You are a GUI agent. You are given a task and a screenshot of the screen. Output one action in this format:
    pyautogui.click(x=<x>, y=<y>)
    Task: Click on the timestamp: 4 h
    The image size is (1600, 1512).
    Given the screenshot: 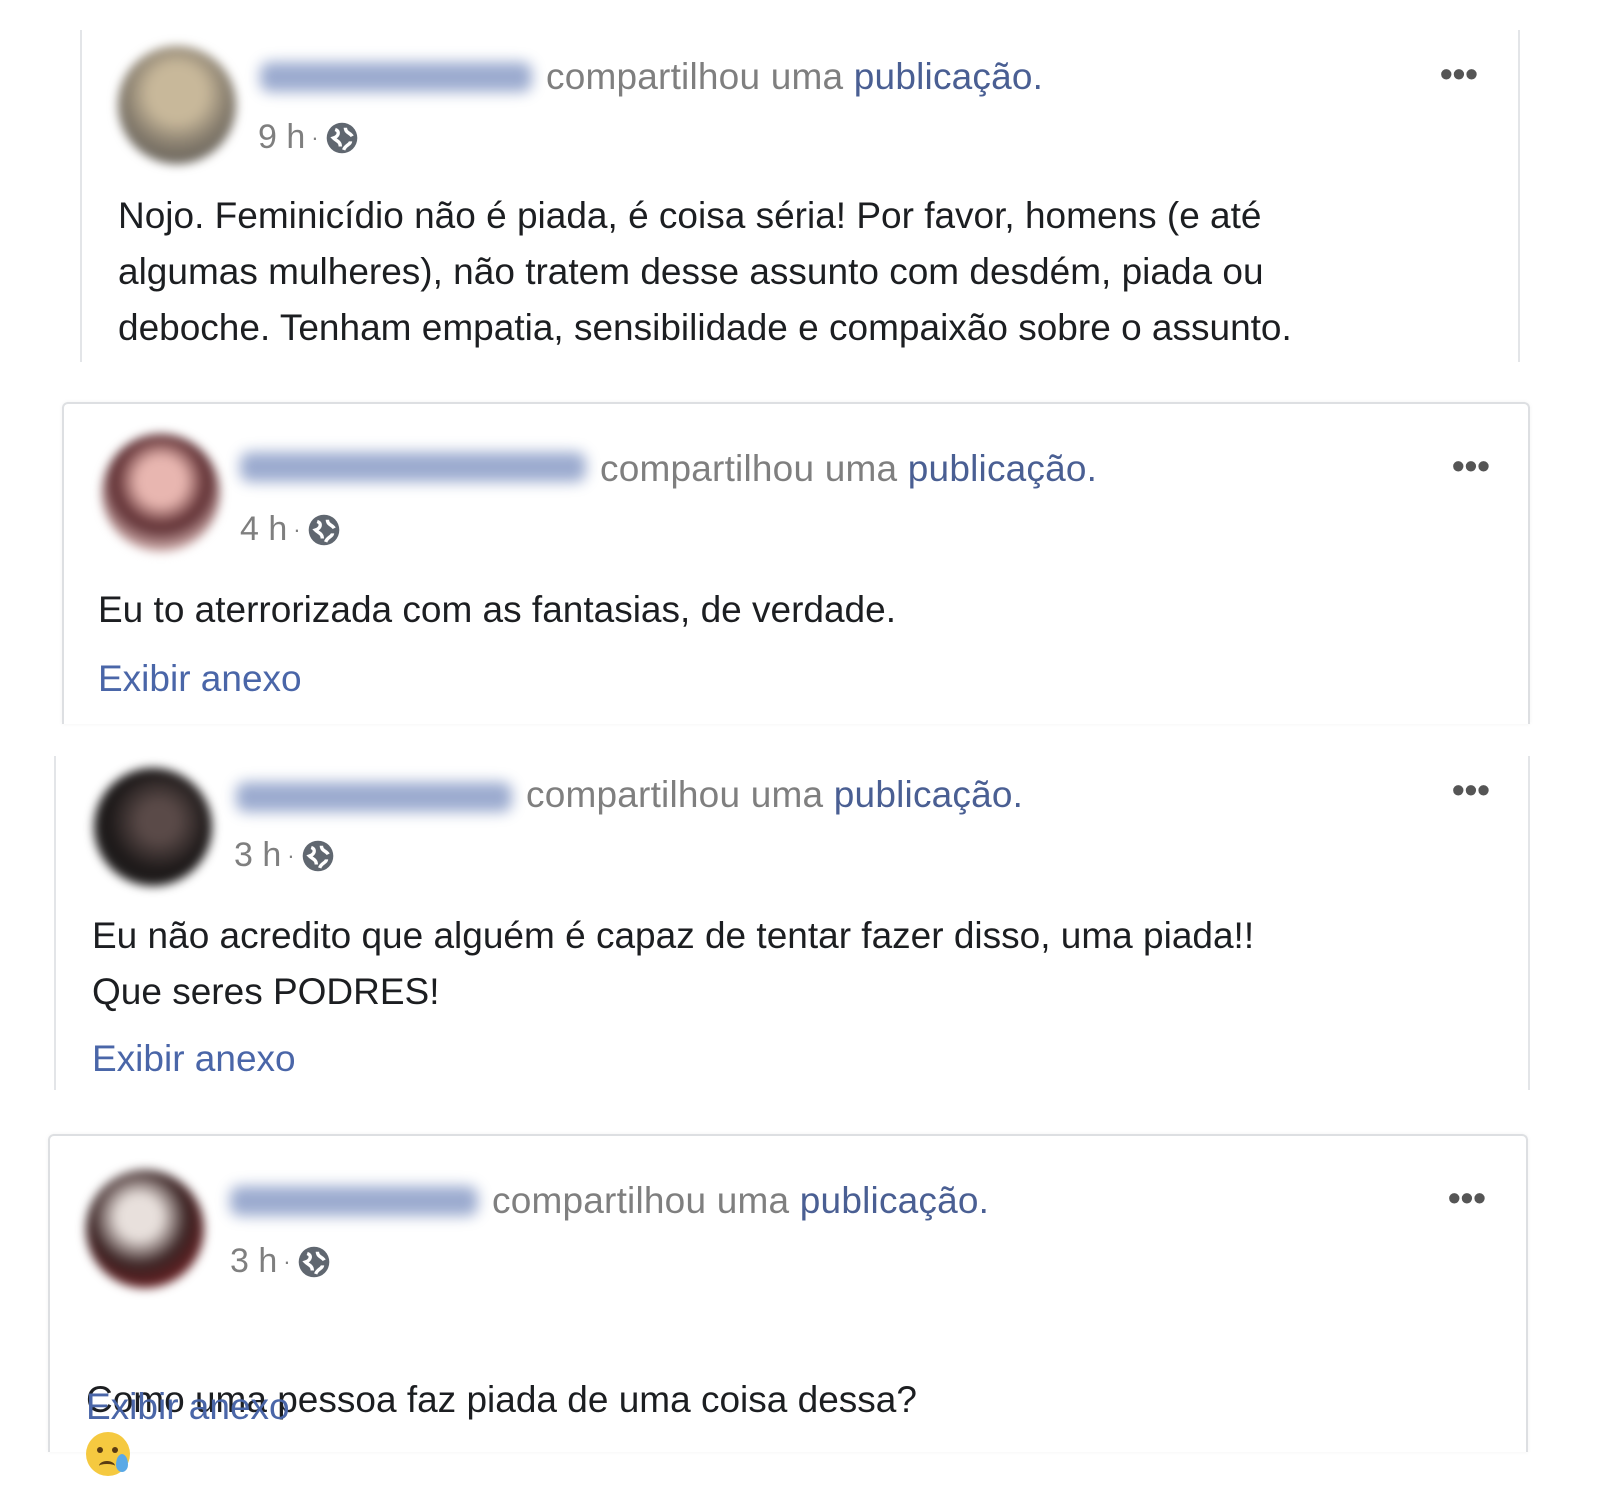 What is the action you would take?
    pyautogui.click(x=263, y=529)
    